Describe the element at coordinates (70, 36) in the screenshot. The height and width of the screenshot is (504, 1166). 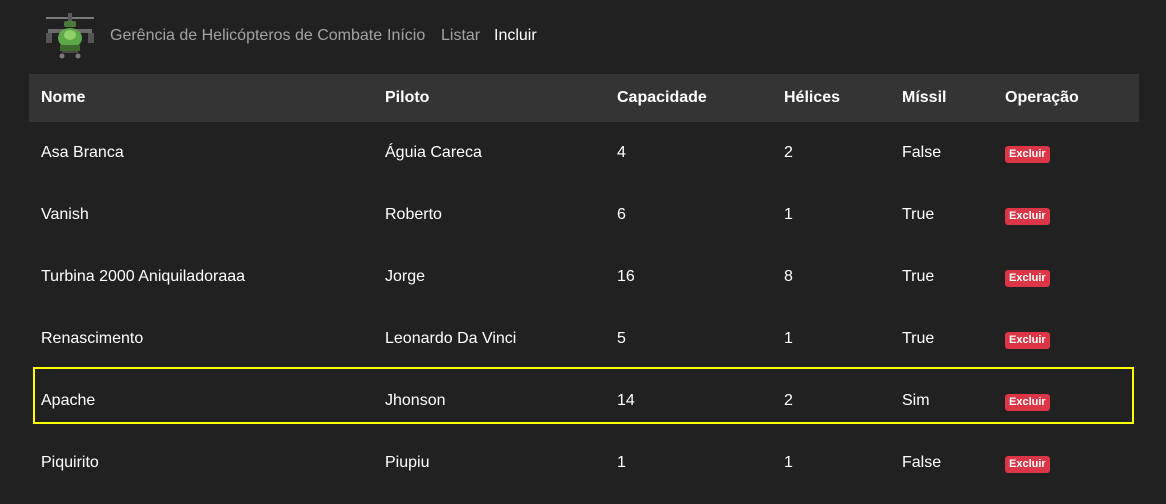
I see `helicopter-icon` at that location.